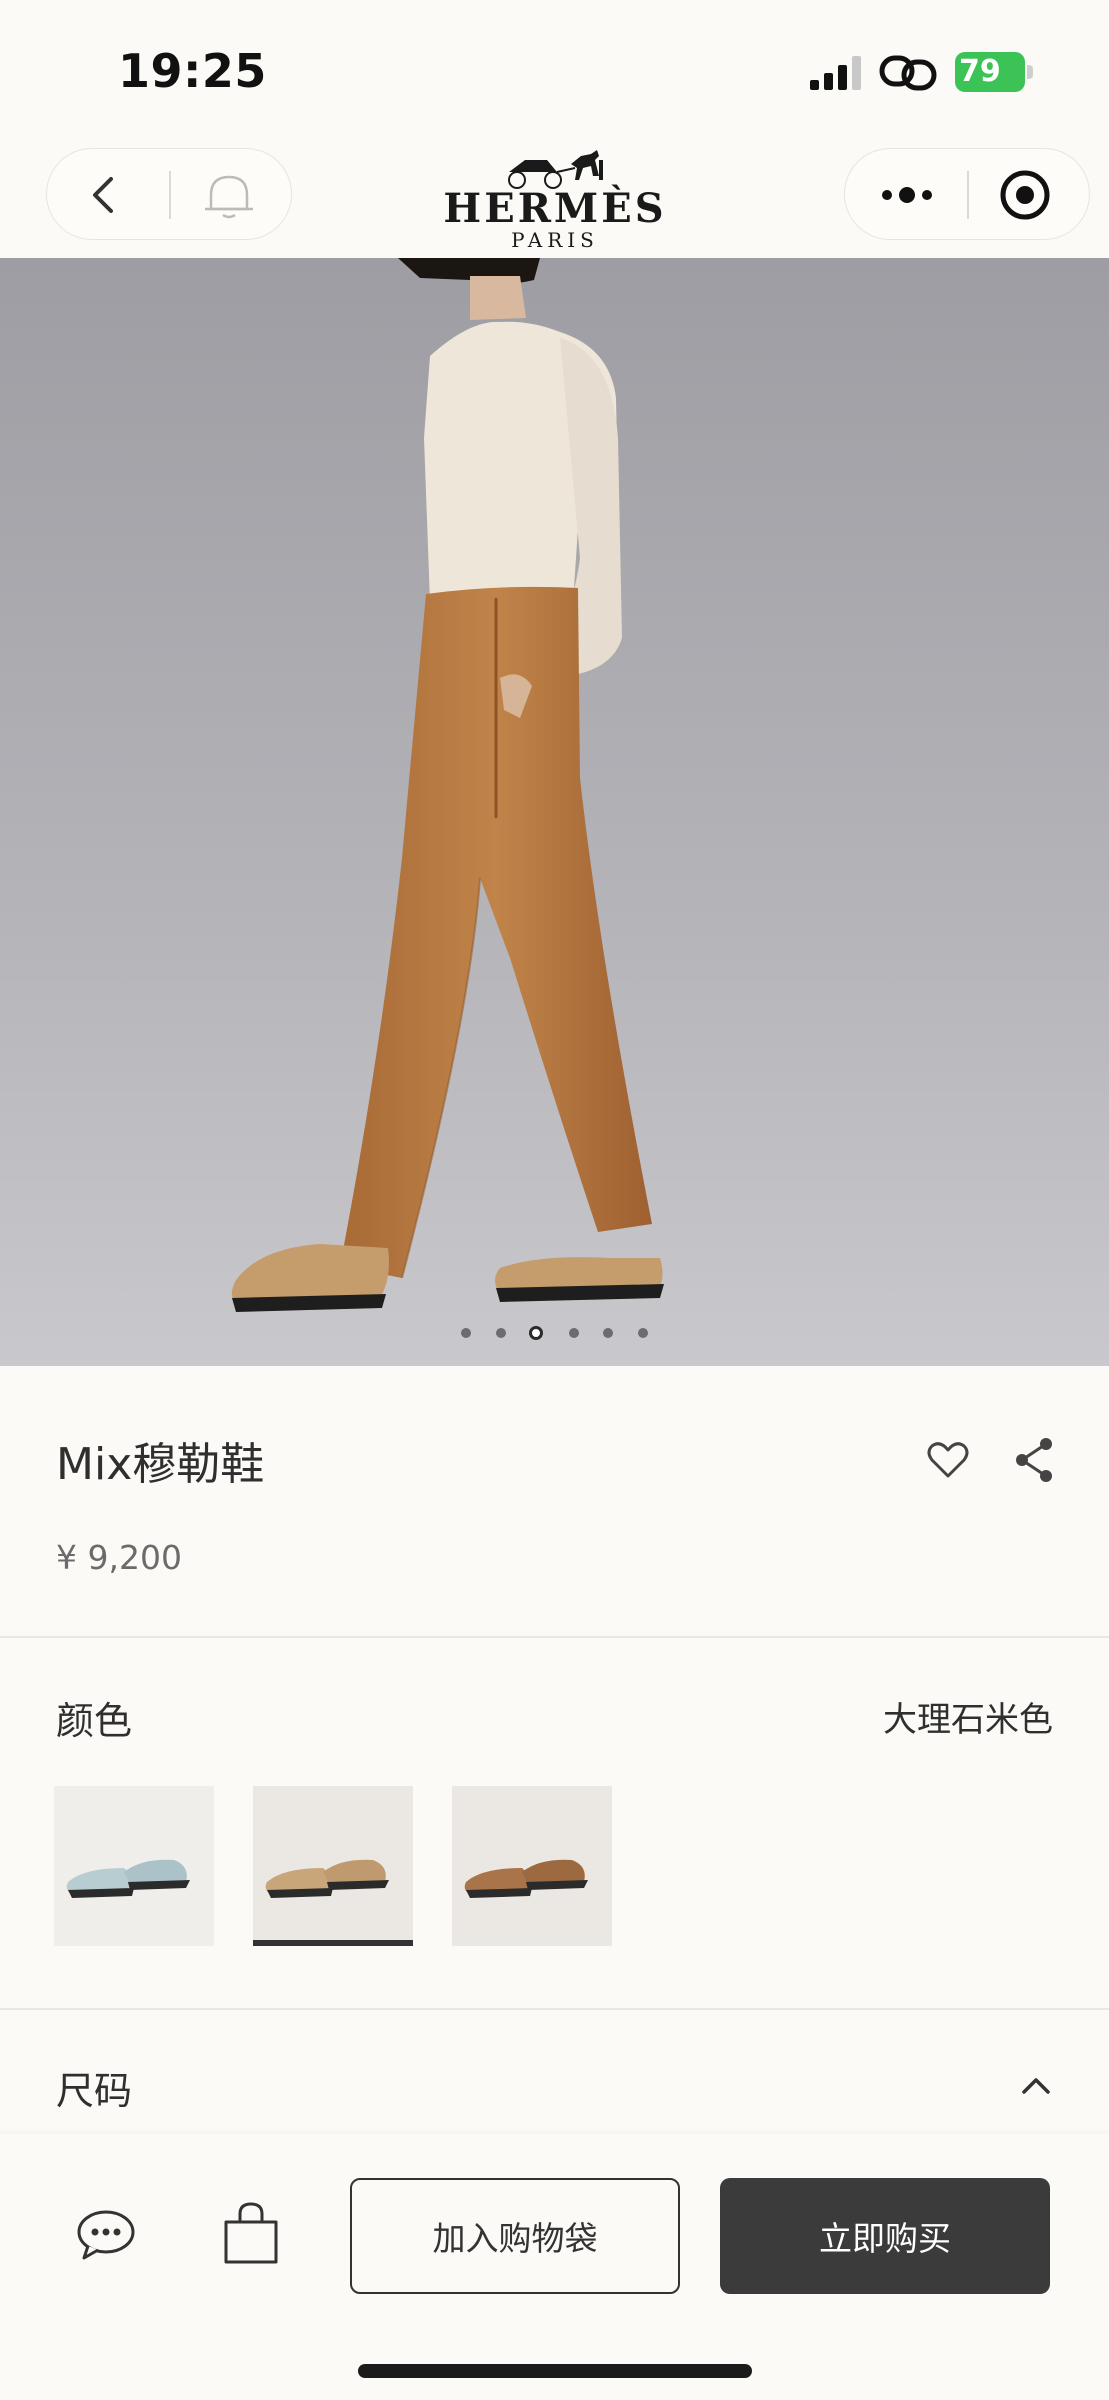 The height and width of the screenshot is (2400, 1109). Describe the element at coordinates (192, 71) in the screenshot. I see `status-time: 19:25` at that location.